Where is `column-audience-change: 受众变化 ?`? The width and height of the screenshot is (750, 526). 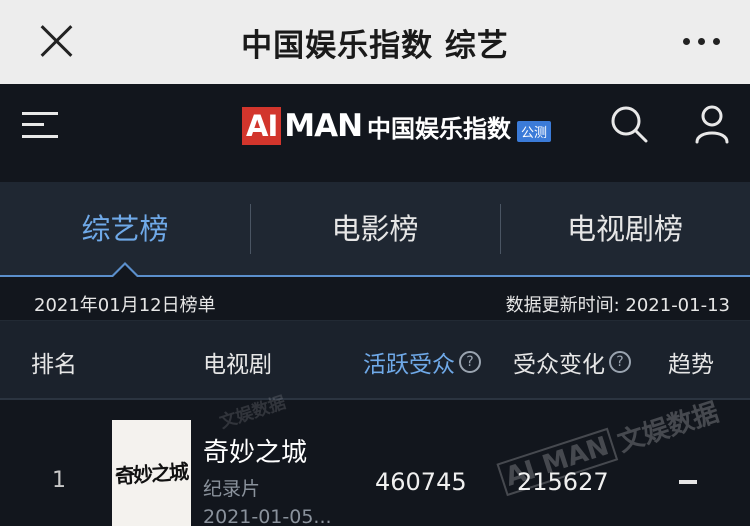
column-audience-change: 受众变化 ? is located at coordinates (572, 362).